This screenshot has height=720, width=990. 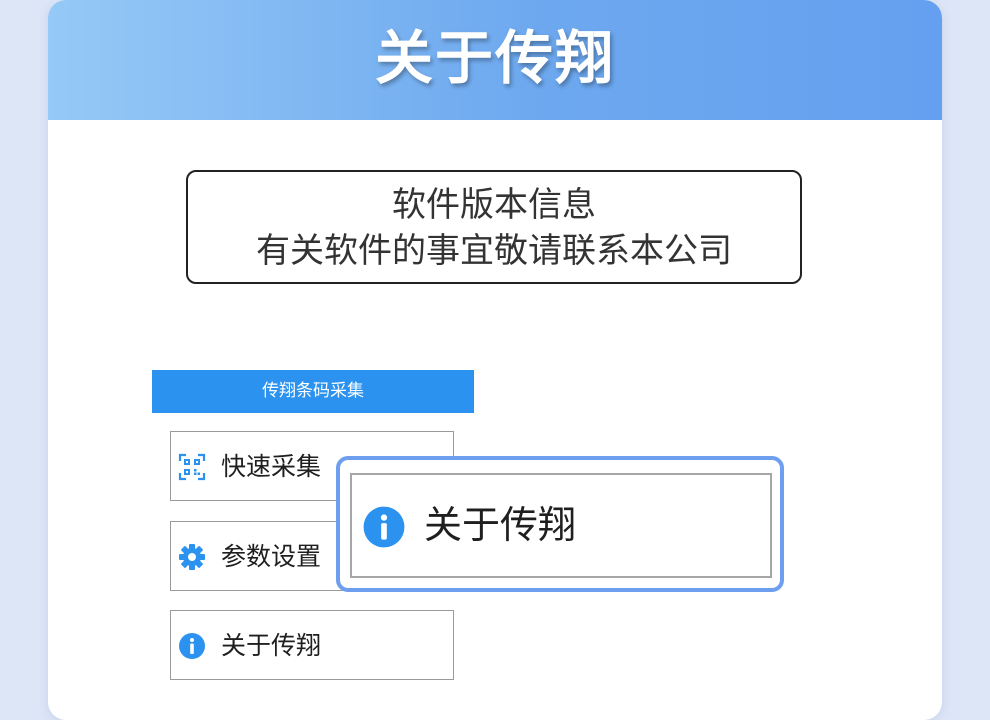 I want to click on zoomed-menu-item-label: 关于传翔, so click(x=500, y=525).